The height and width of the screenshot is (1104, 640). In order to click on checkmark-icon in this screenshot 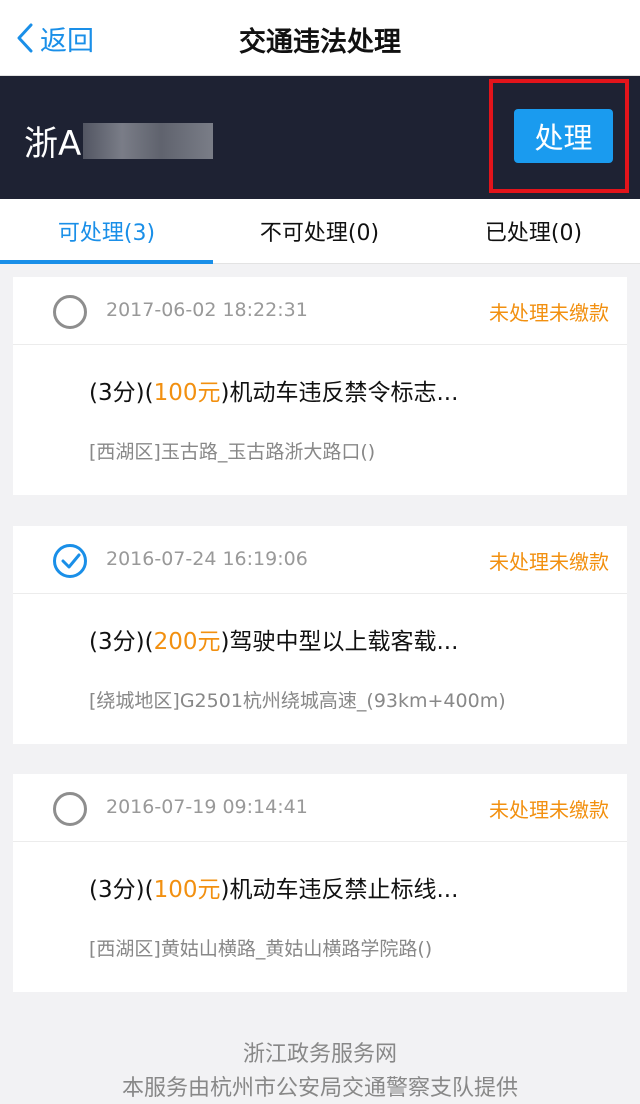, I will do `click(71, 561)`.